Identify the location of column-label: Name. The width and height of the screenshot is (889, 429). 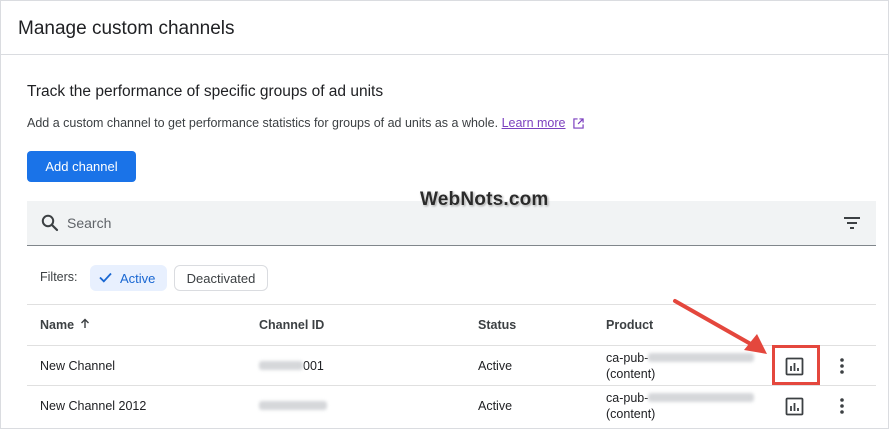
(57, 325).